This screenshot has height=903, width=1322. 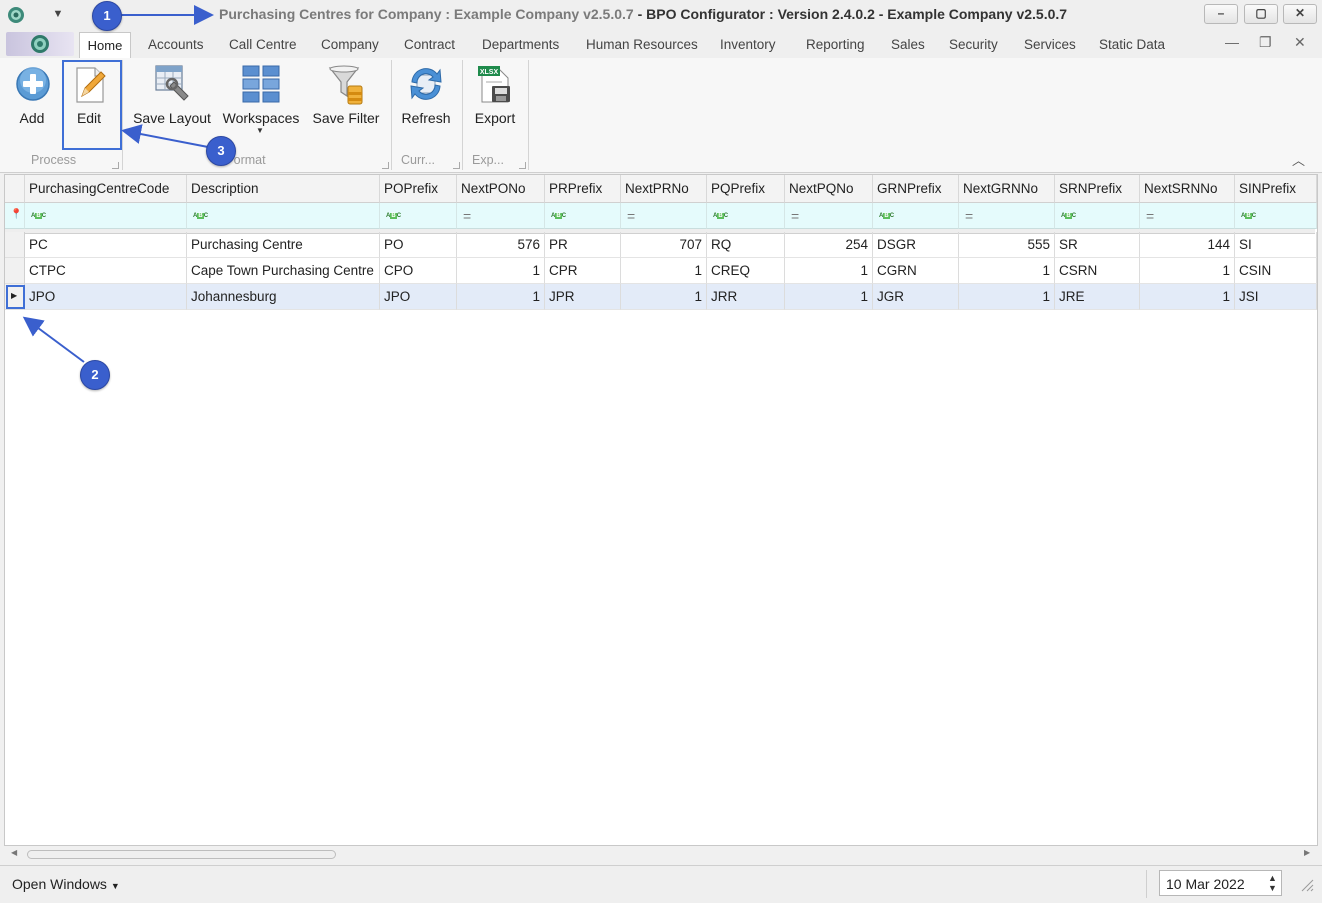 I want to click on grid-cell: Cape Town Purchasing Centre, so click(x=283, y=271).